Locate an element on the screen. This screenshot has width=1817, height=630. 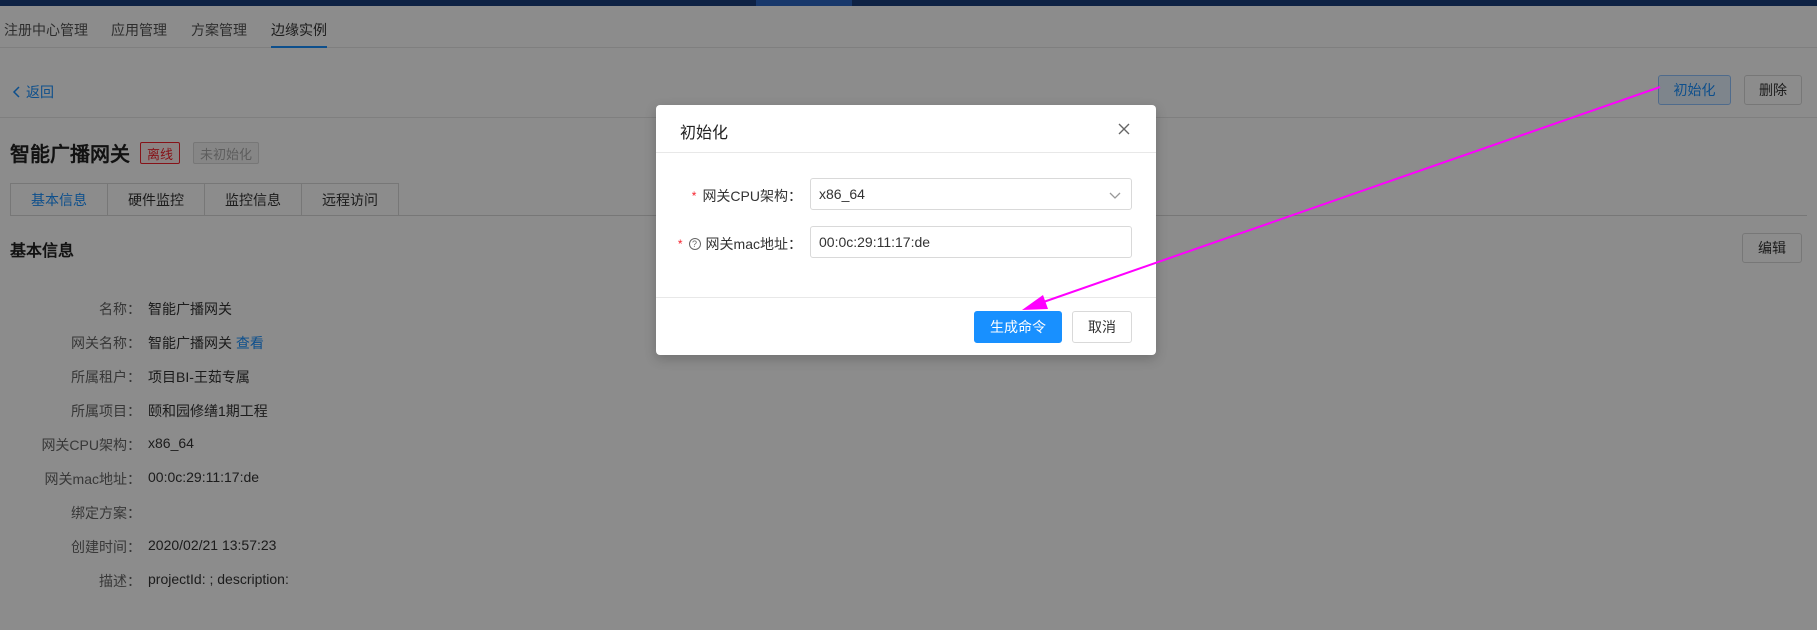
cpu-arch-label: * 网关CPU架构： is located at coordinates (747, 196).